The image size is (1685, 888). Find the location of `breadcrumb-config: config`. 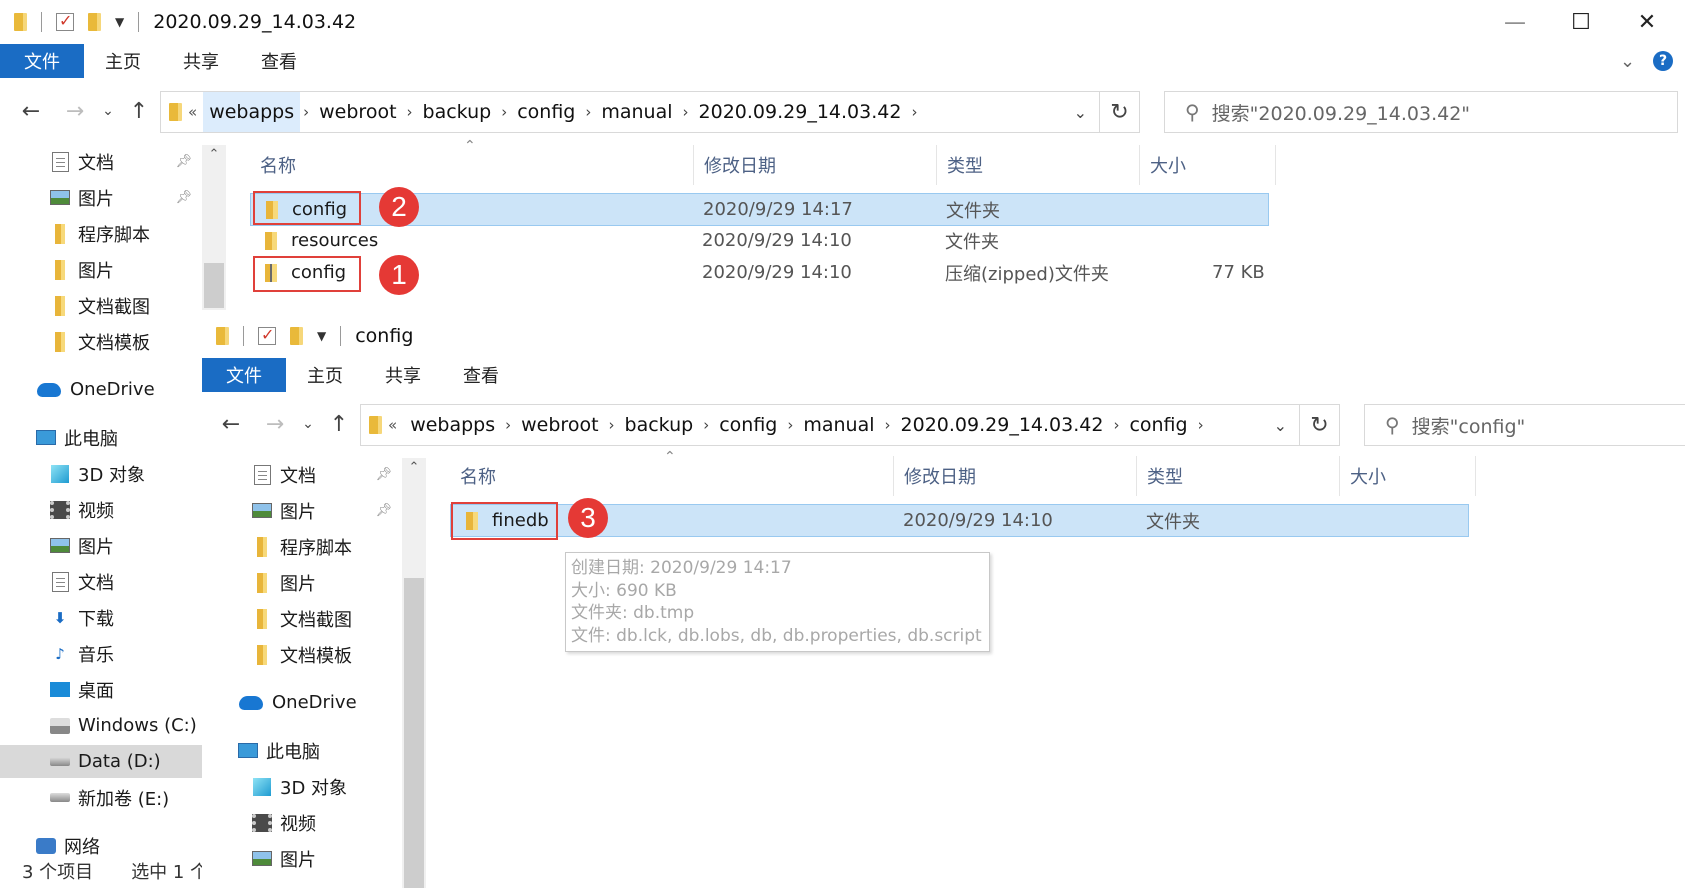

breadcrumb-config: config is located at coordinates (748, 425).